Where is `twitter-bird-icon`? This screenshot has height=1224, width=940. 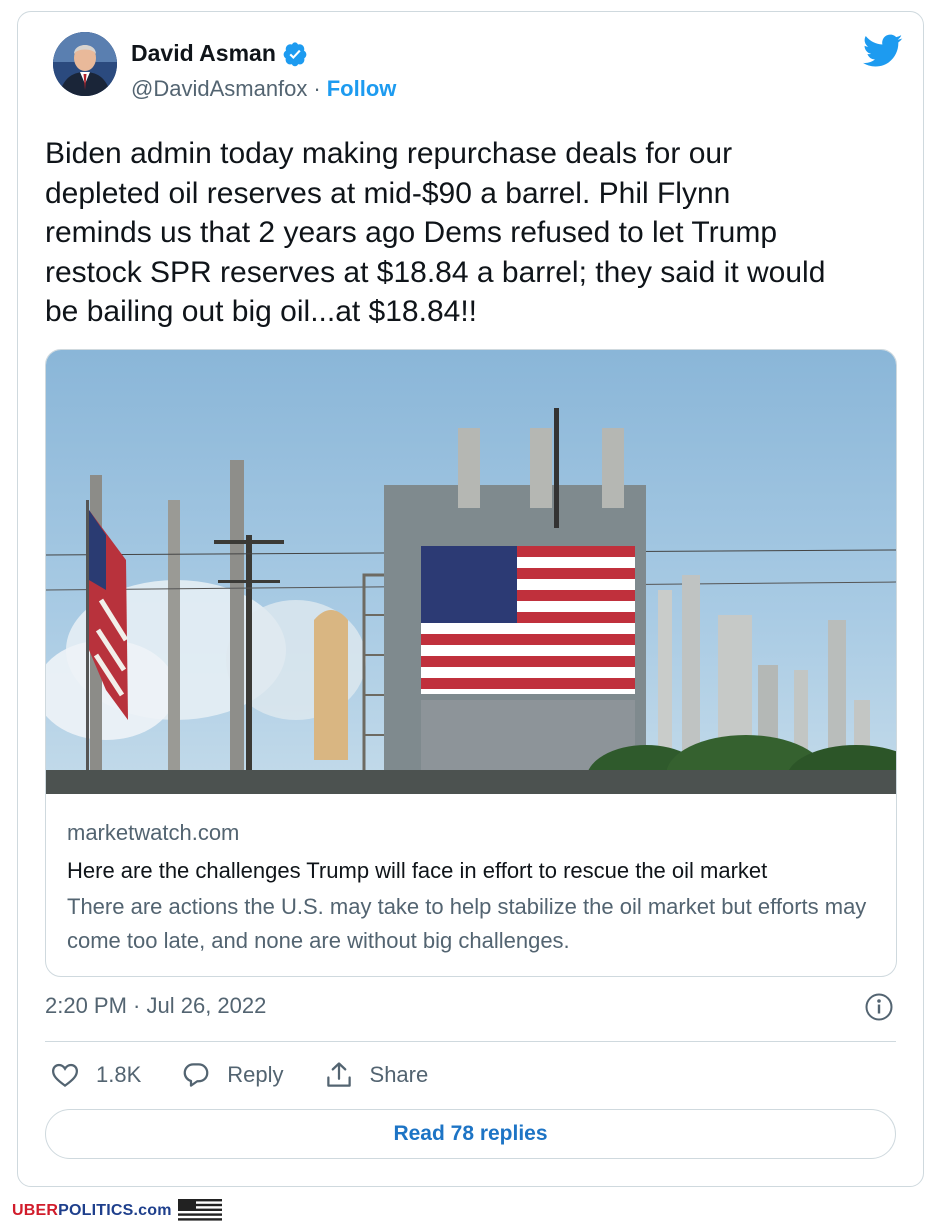 twitter-bird-icon is located at coordinates (883, 51).